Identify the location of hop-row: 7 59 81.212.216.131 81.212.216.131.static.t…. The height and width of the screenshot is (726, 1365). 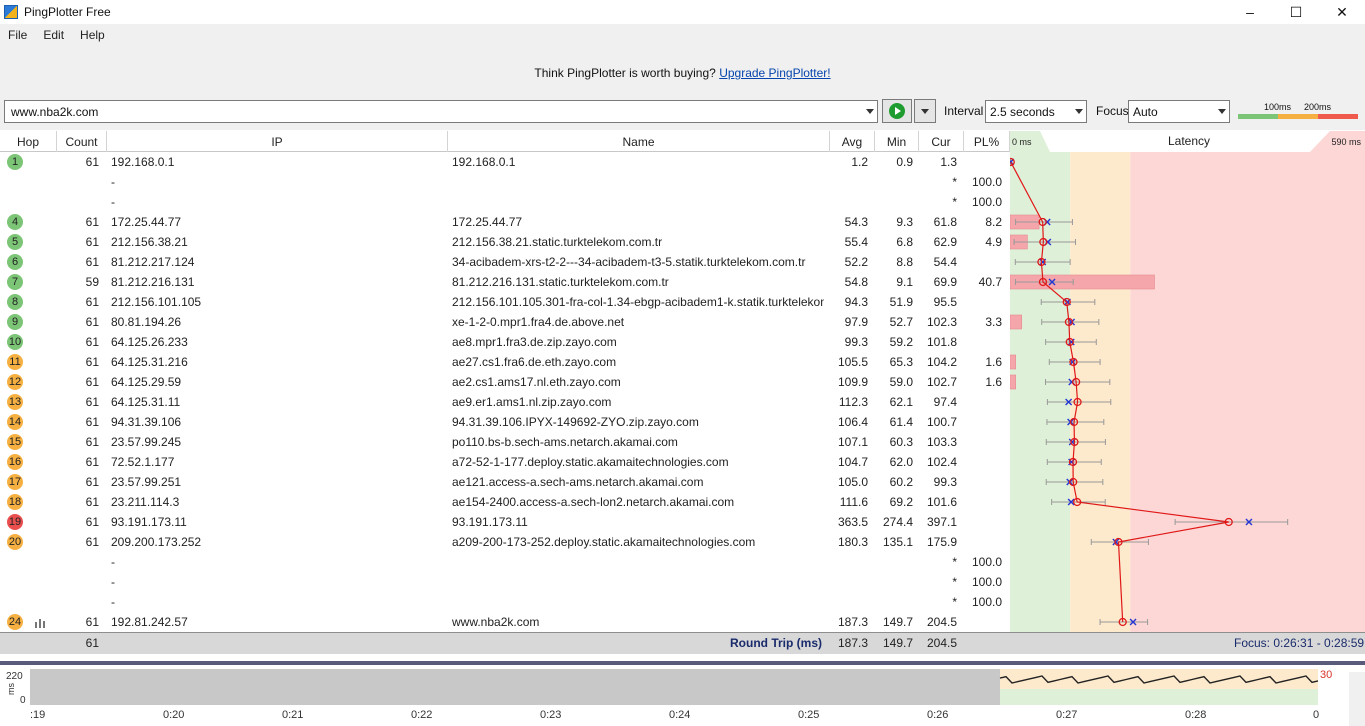
(505, 282).